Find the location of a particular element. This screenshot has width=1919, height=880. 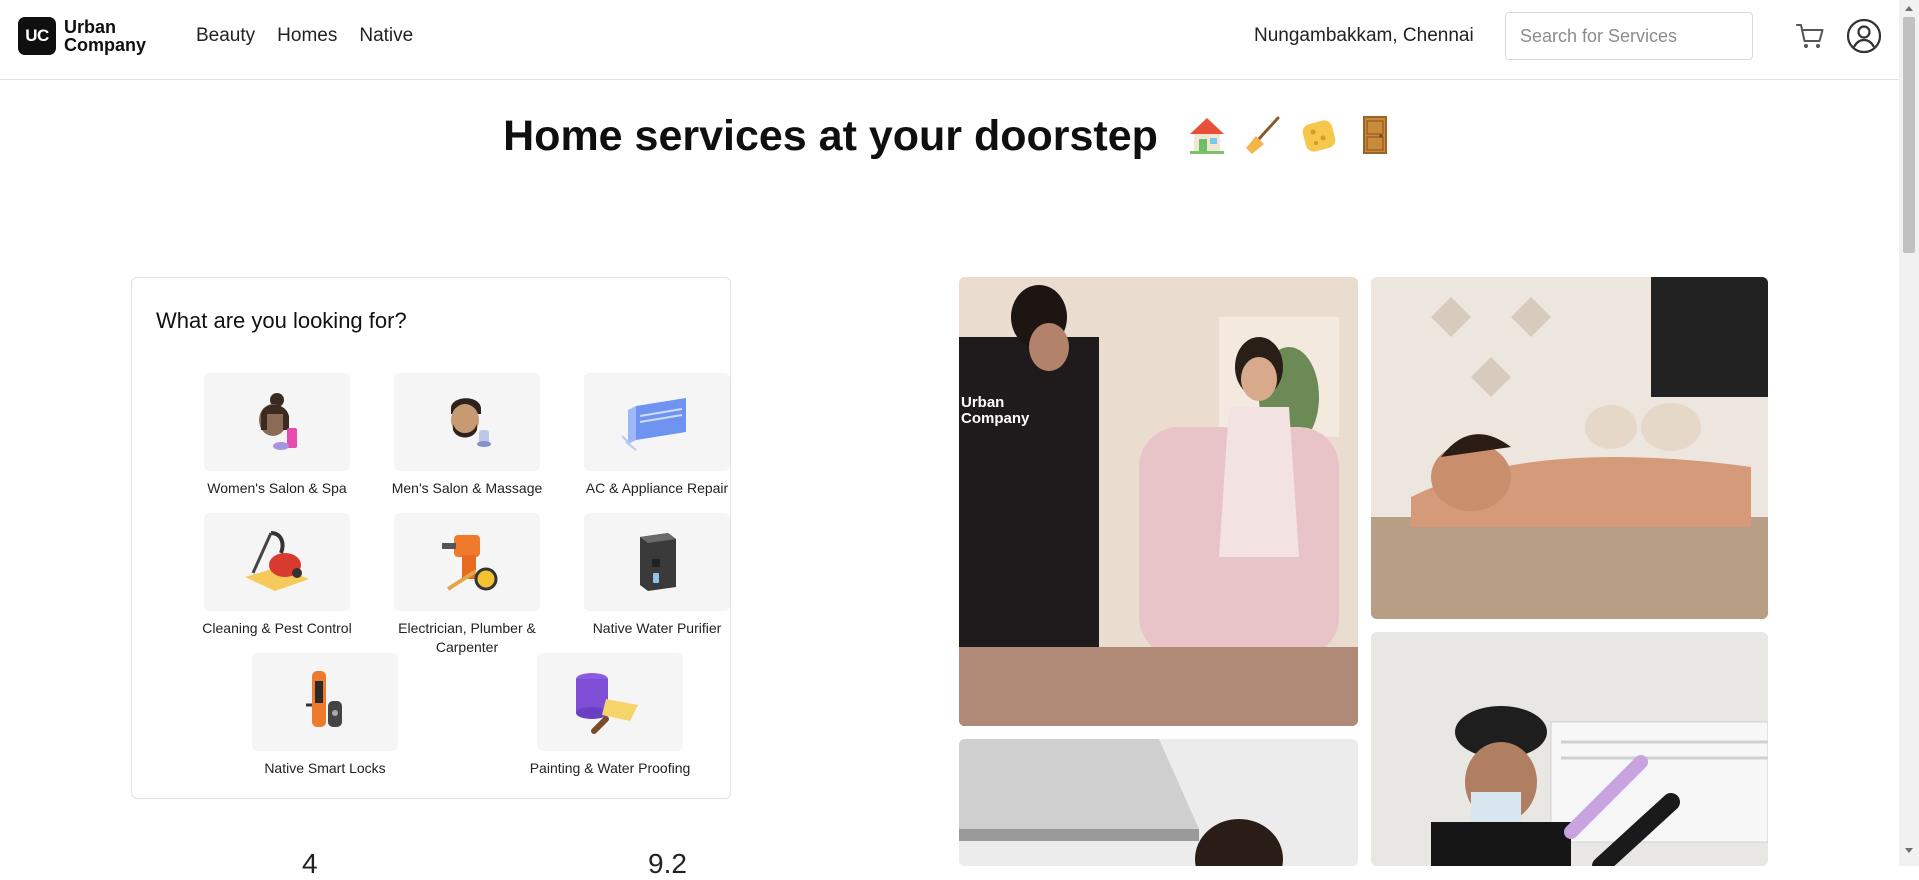

massage-illustration is located at coordinates (1569, 448).